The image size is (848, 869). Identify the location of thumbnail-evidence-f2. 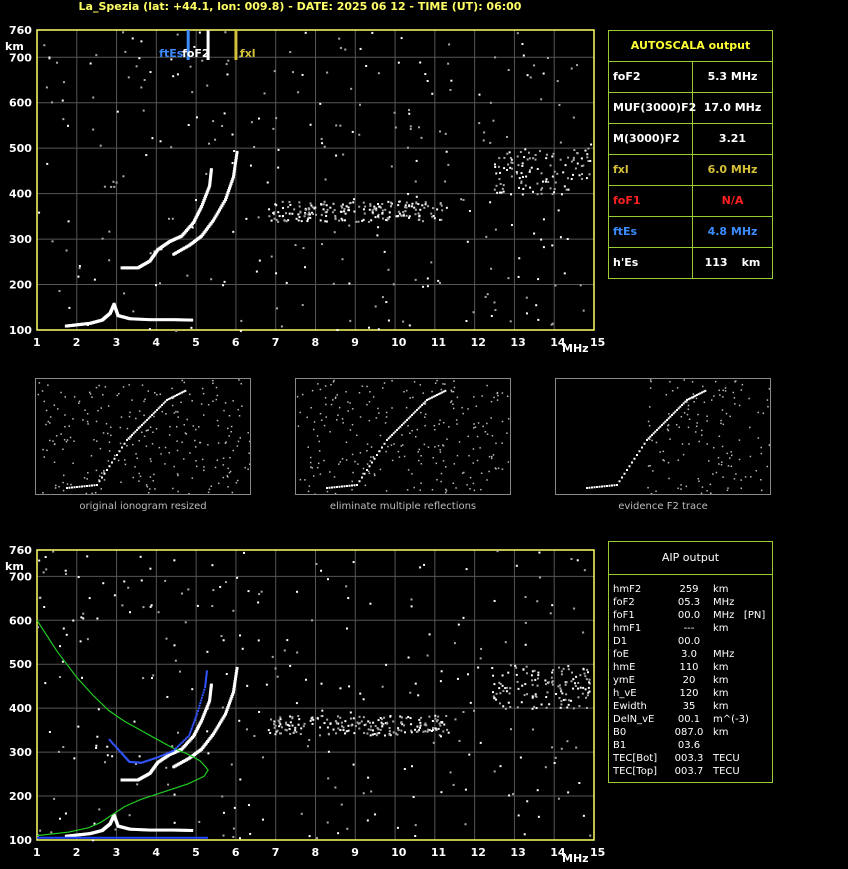
(663, 436).